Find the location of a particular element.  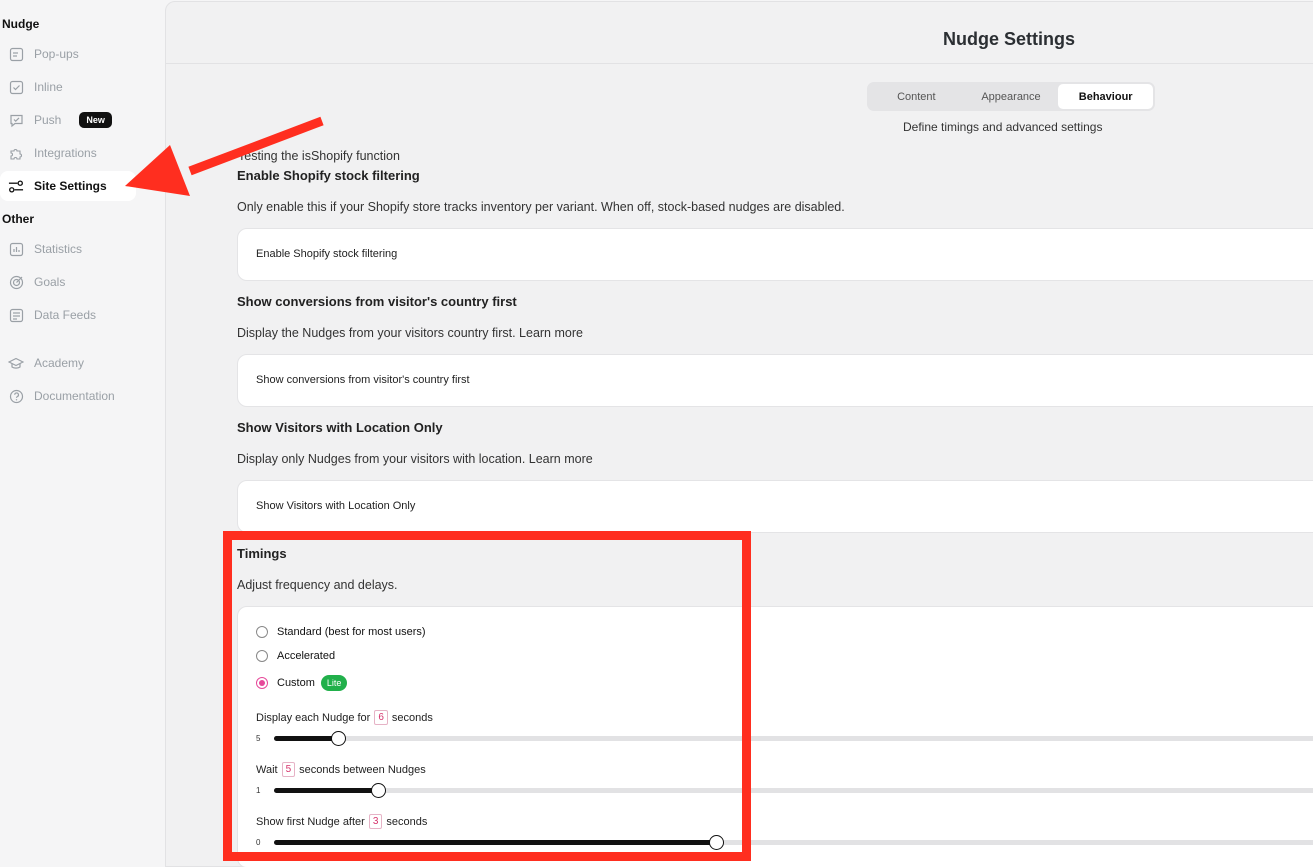

help-circle-icon is located at coordinates (16, 396).